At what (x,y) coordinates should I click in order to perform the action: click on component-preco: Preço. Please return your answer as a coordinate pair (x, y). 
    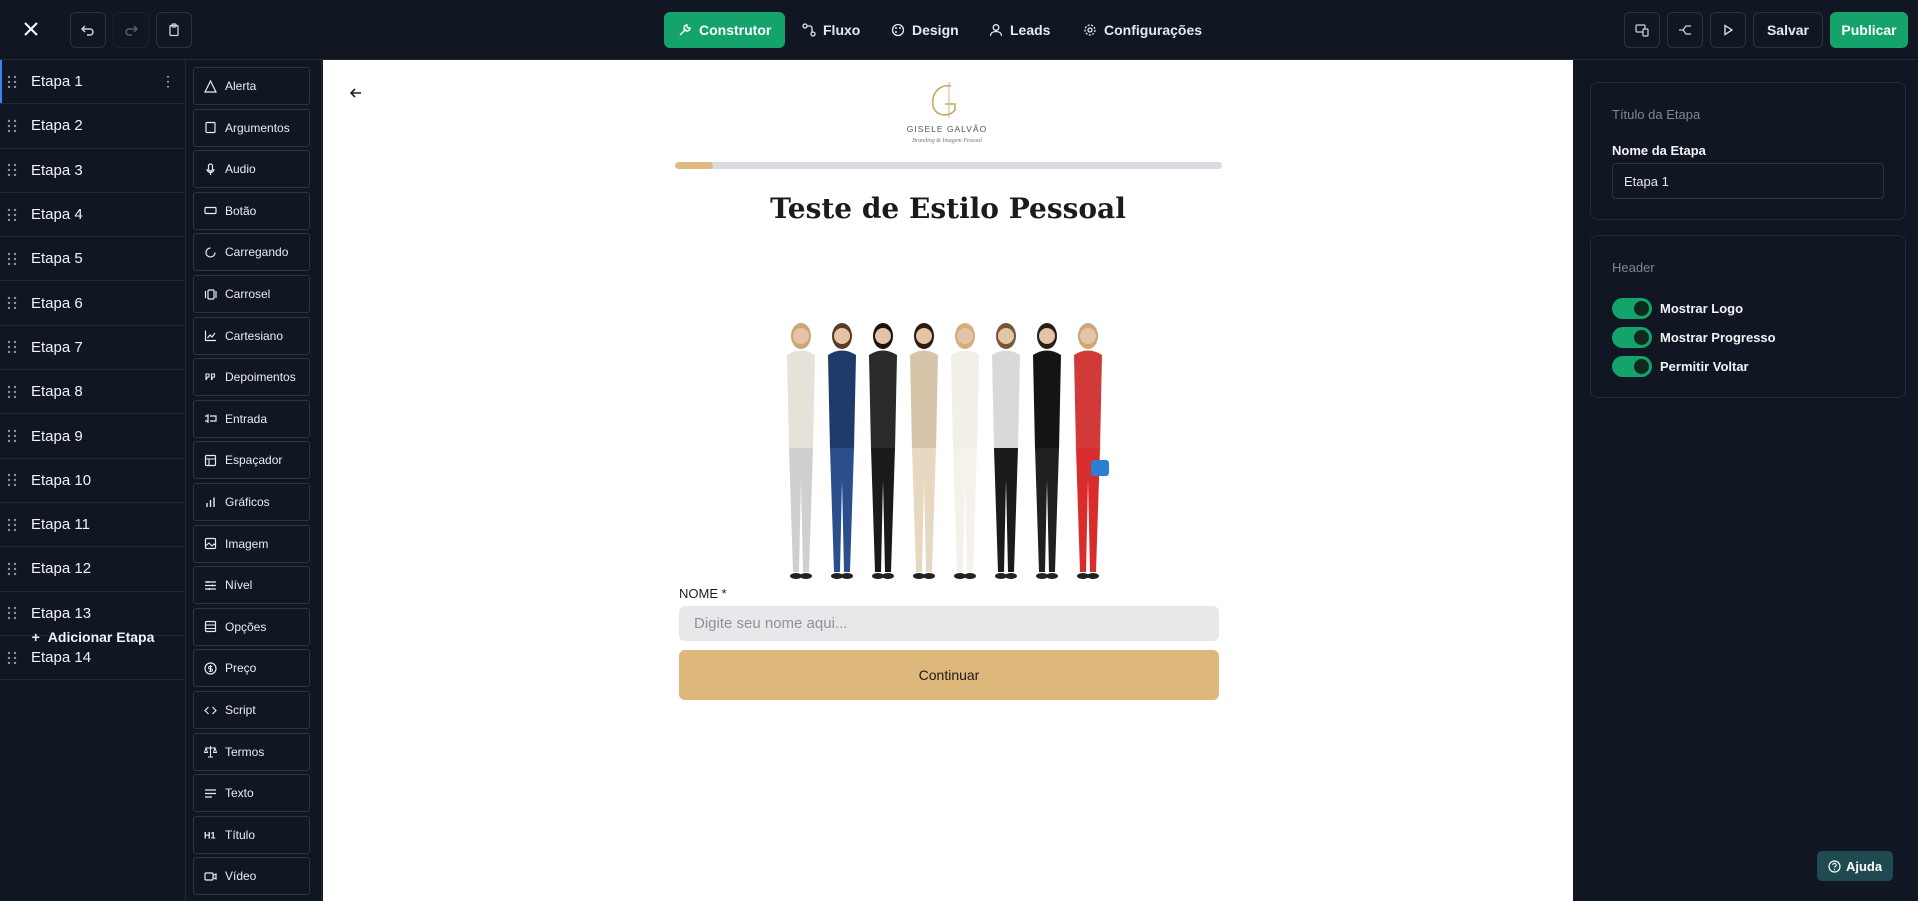
    Looking at the image, I should click on (251, 668).